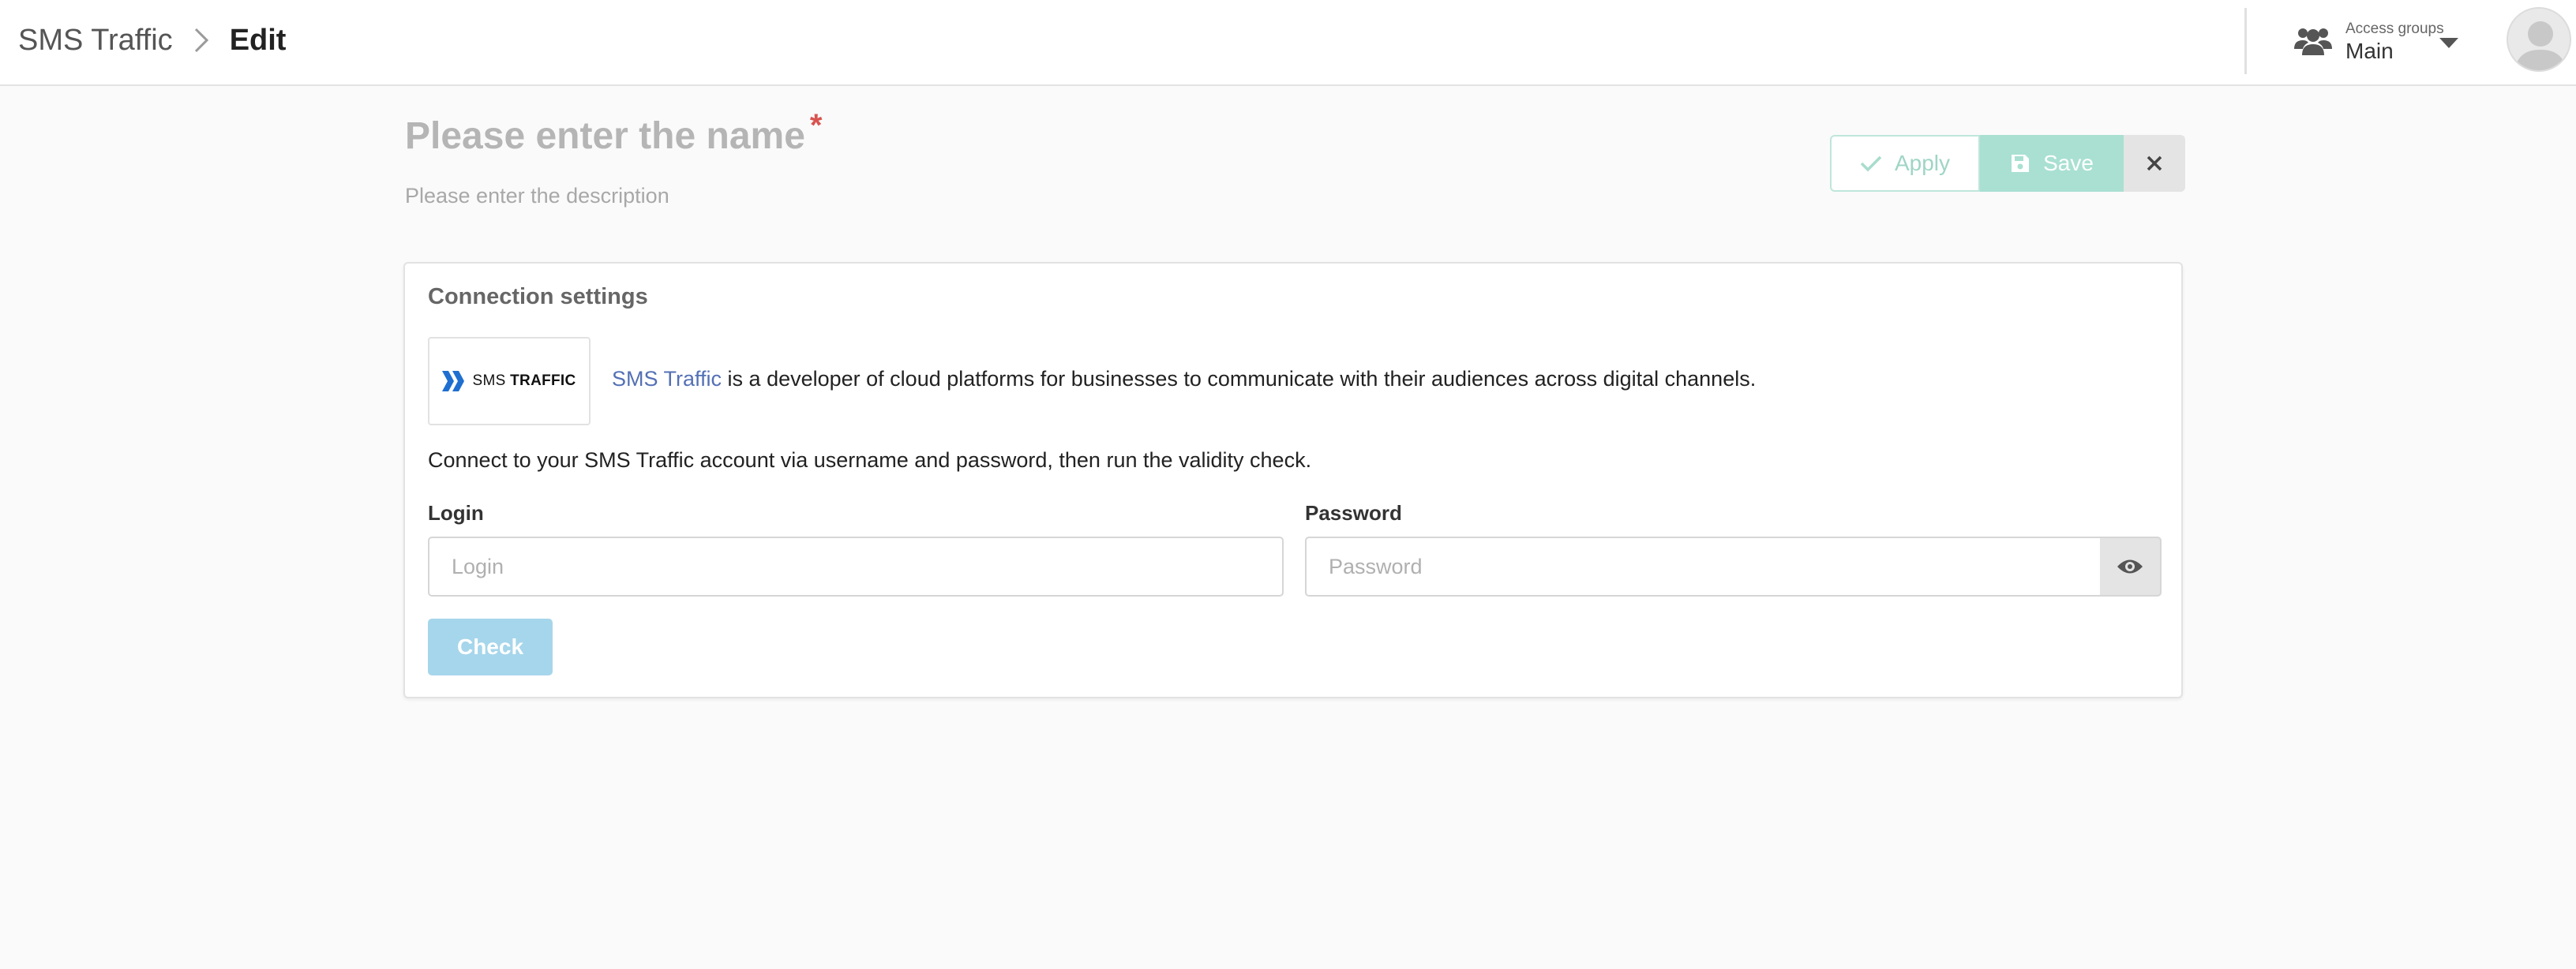  Describe the element at coordinates (201, 40) in the screenshot. I see `chevron-right-icon` at that location.